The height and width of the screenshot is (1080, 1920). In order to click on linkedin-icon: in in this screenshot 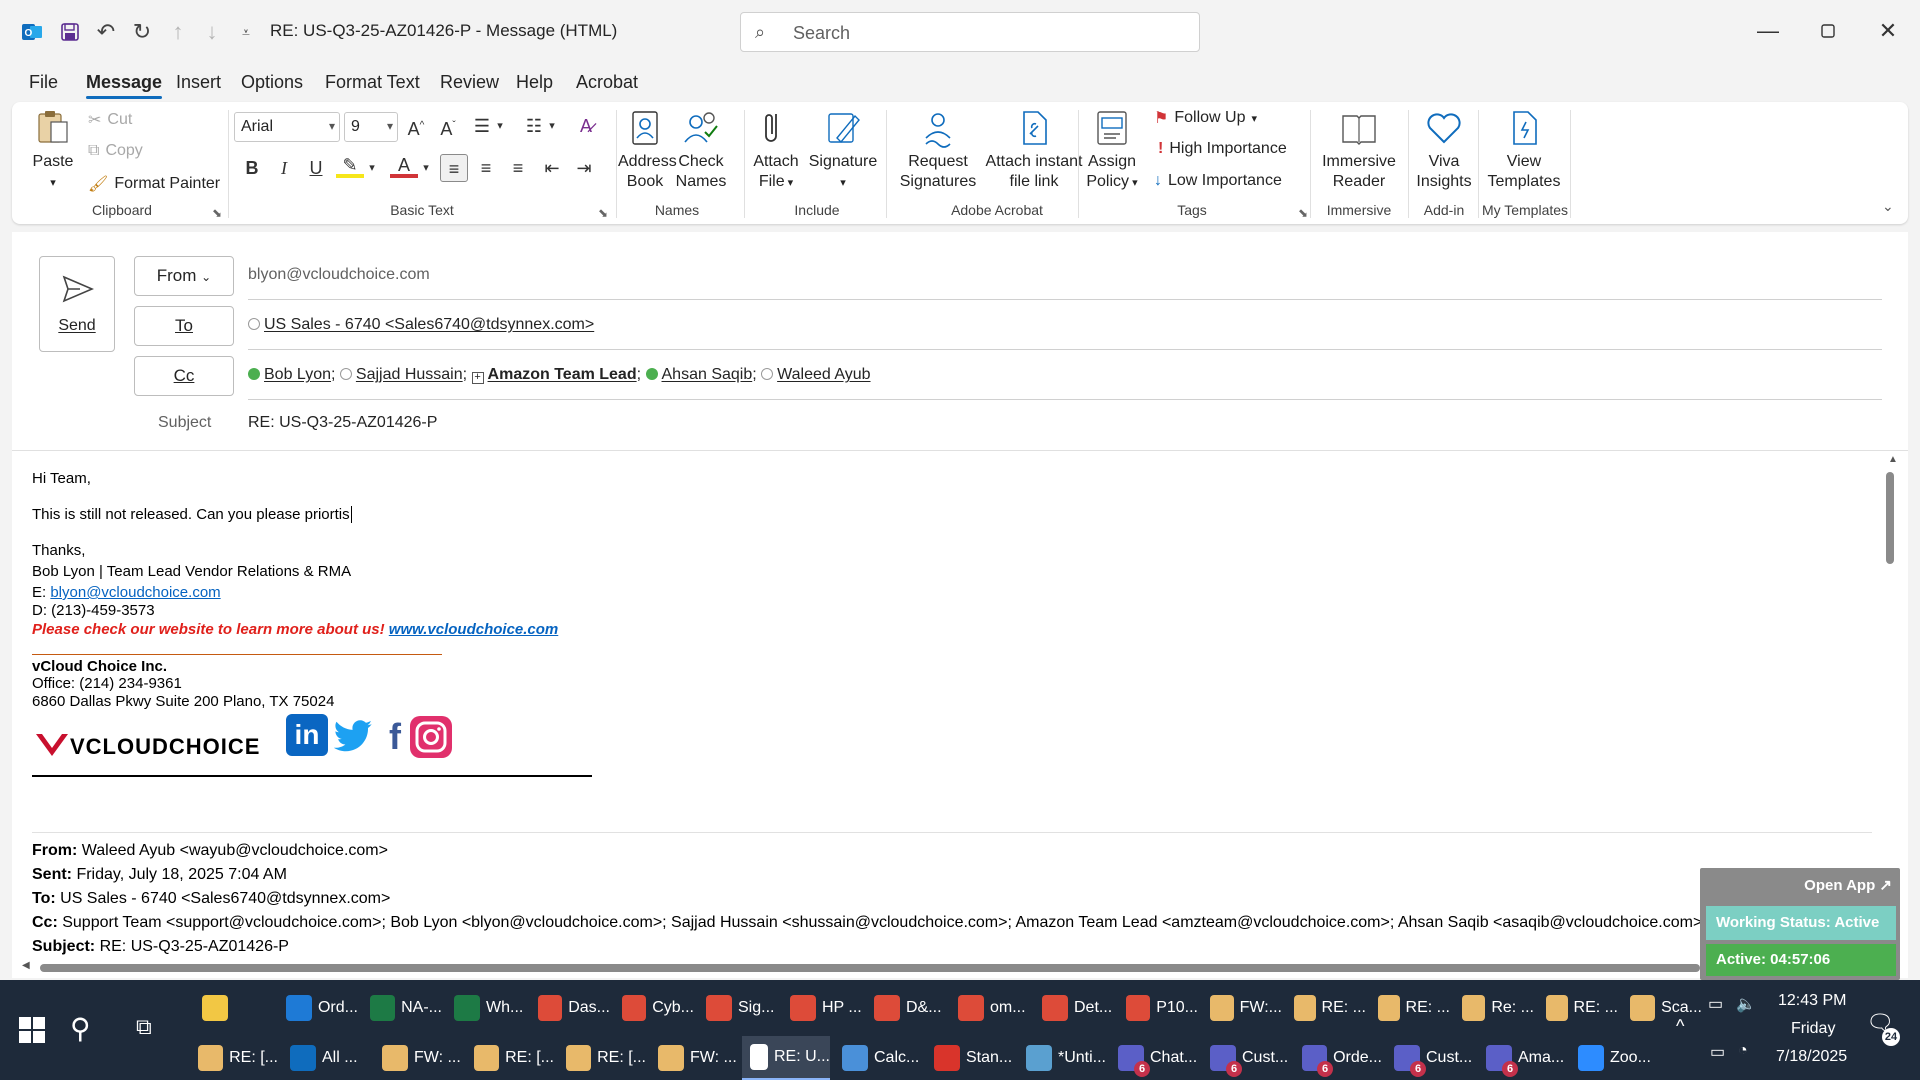, I will do `click(307, 735)`.